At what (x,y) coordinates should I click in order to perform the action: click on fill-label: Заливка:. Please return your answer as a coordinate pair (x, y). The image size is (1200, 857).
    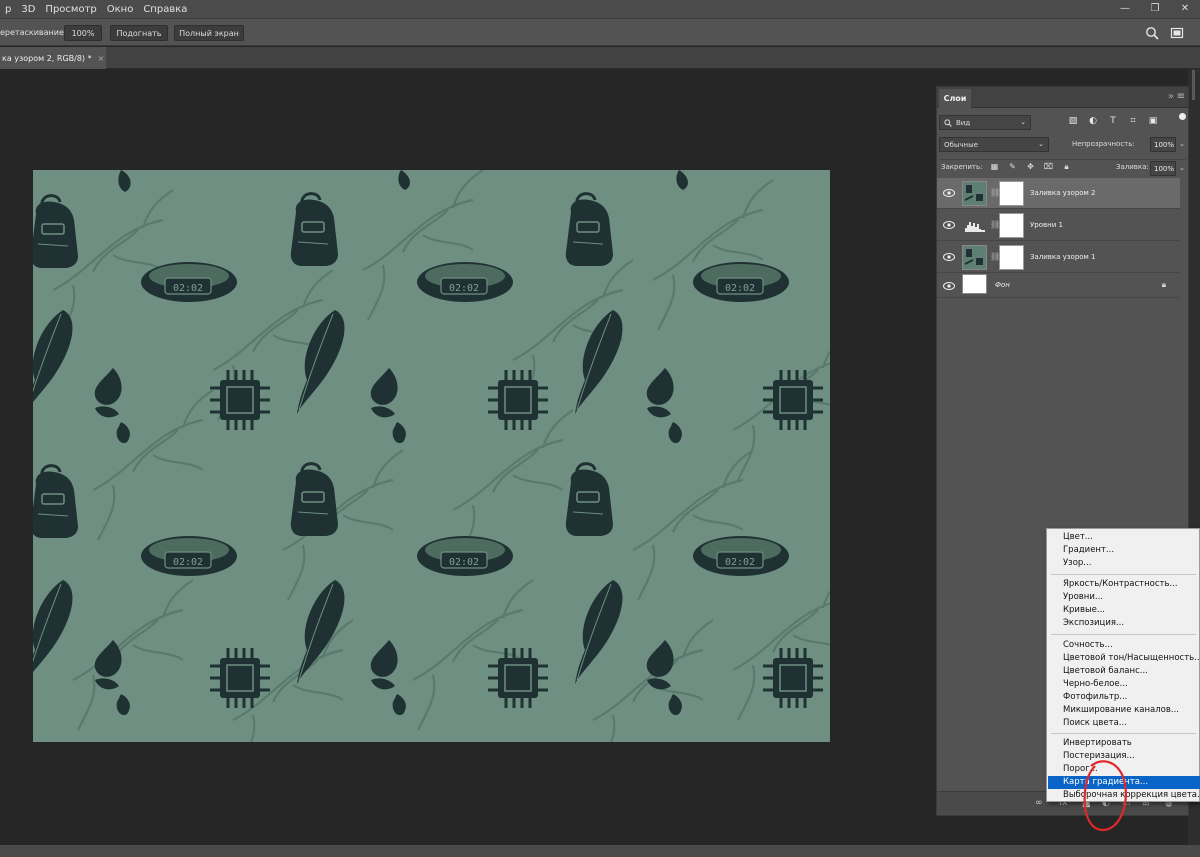
    Looking at the image, I should click on (1132, 167).